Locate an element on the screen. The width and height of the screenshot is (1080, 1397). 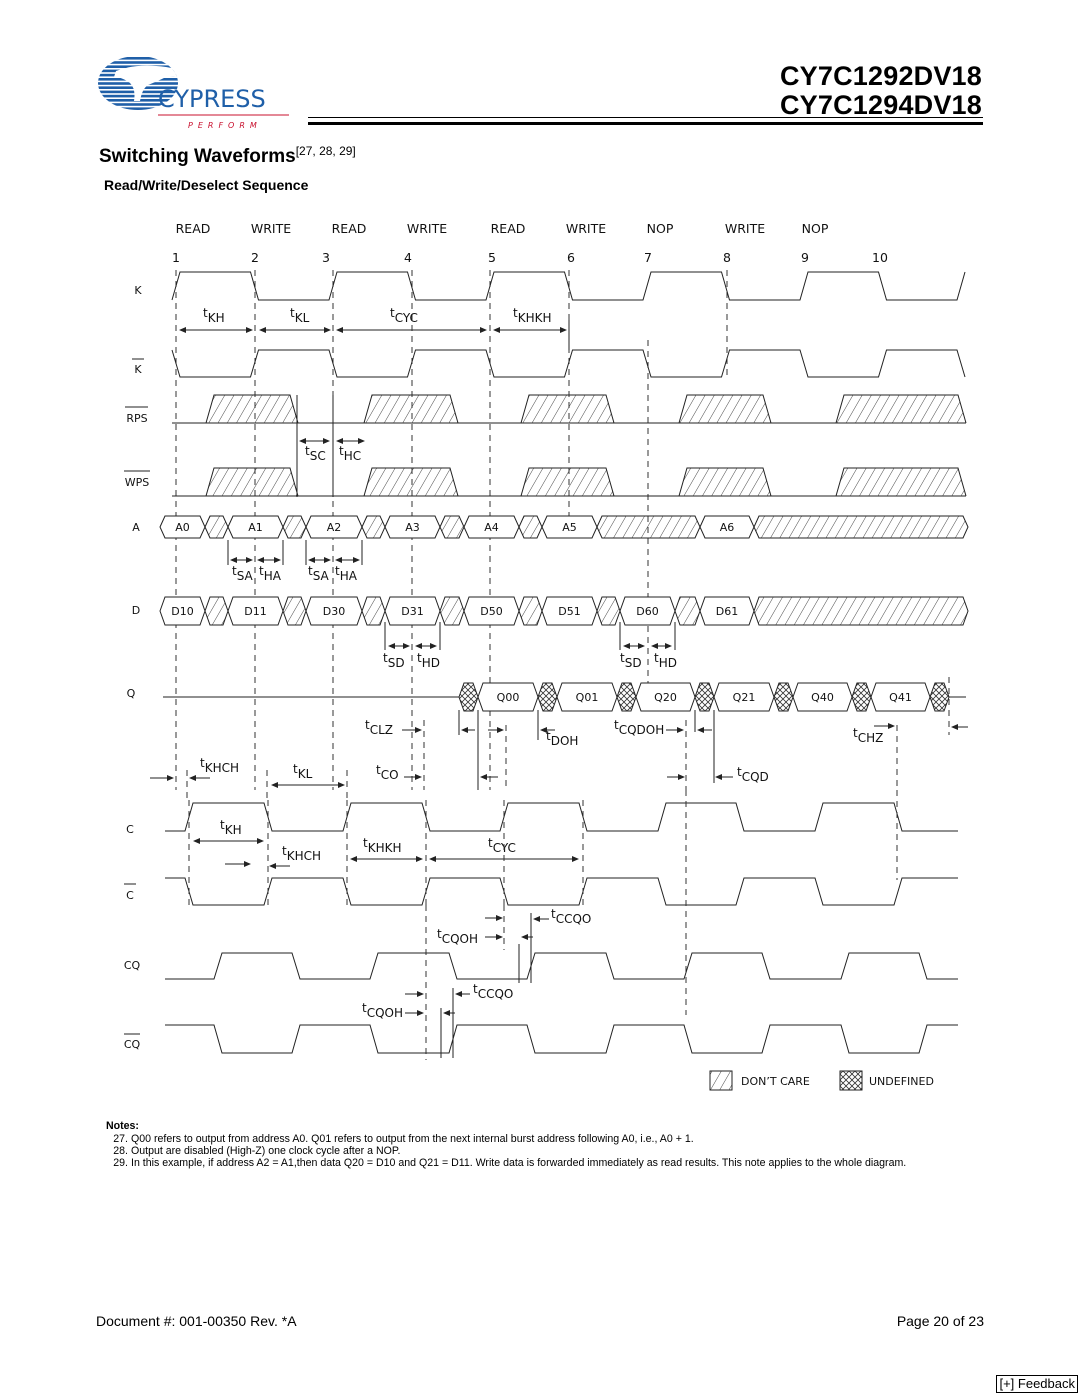
label-tCQDOH: tCQDOH is located at coordinates (639, 727).